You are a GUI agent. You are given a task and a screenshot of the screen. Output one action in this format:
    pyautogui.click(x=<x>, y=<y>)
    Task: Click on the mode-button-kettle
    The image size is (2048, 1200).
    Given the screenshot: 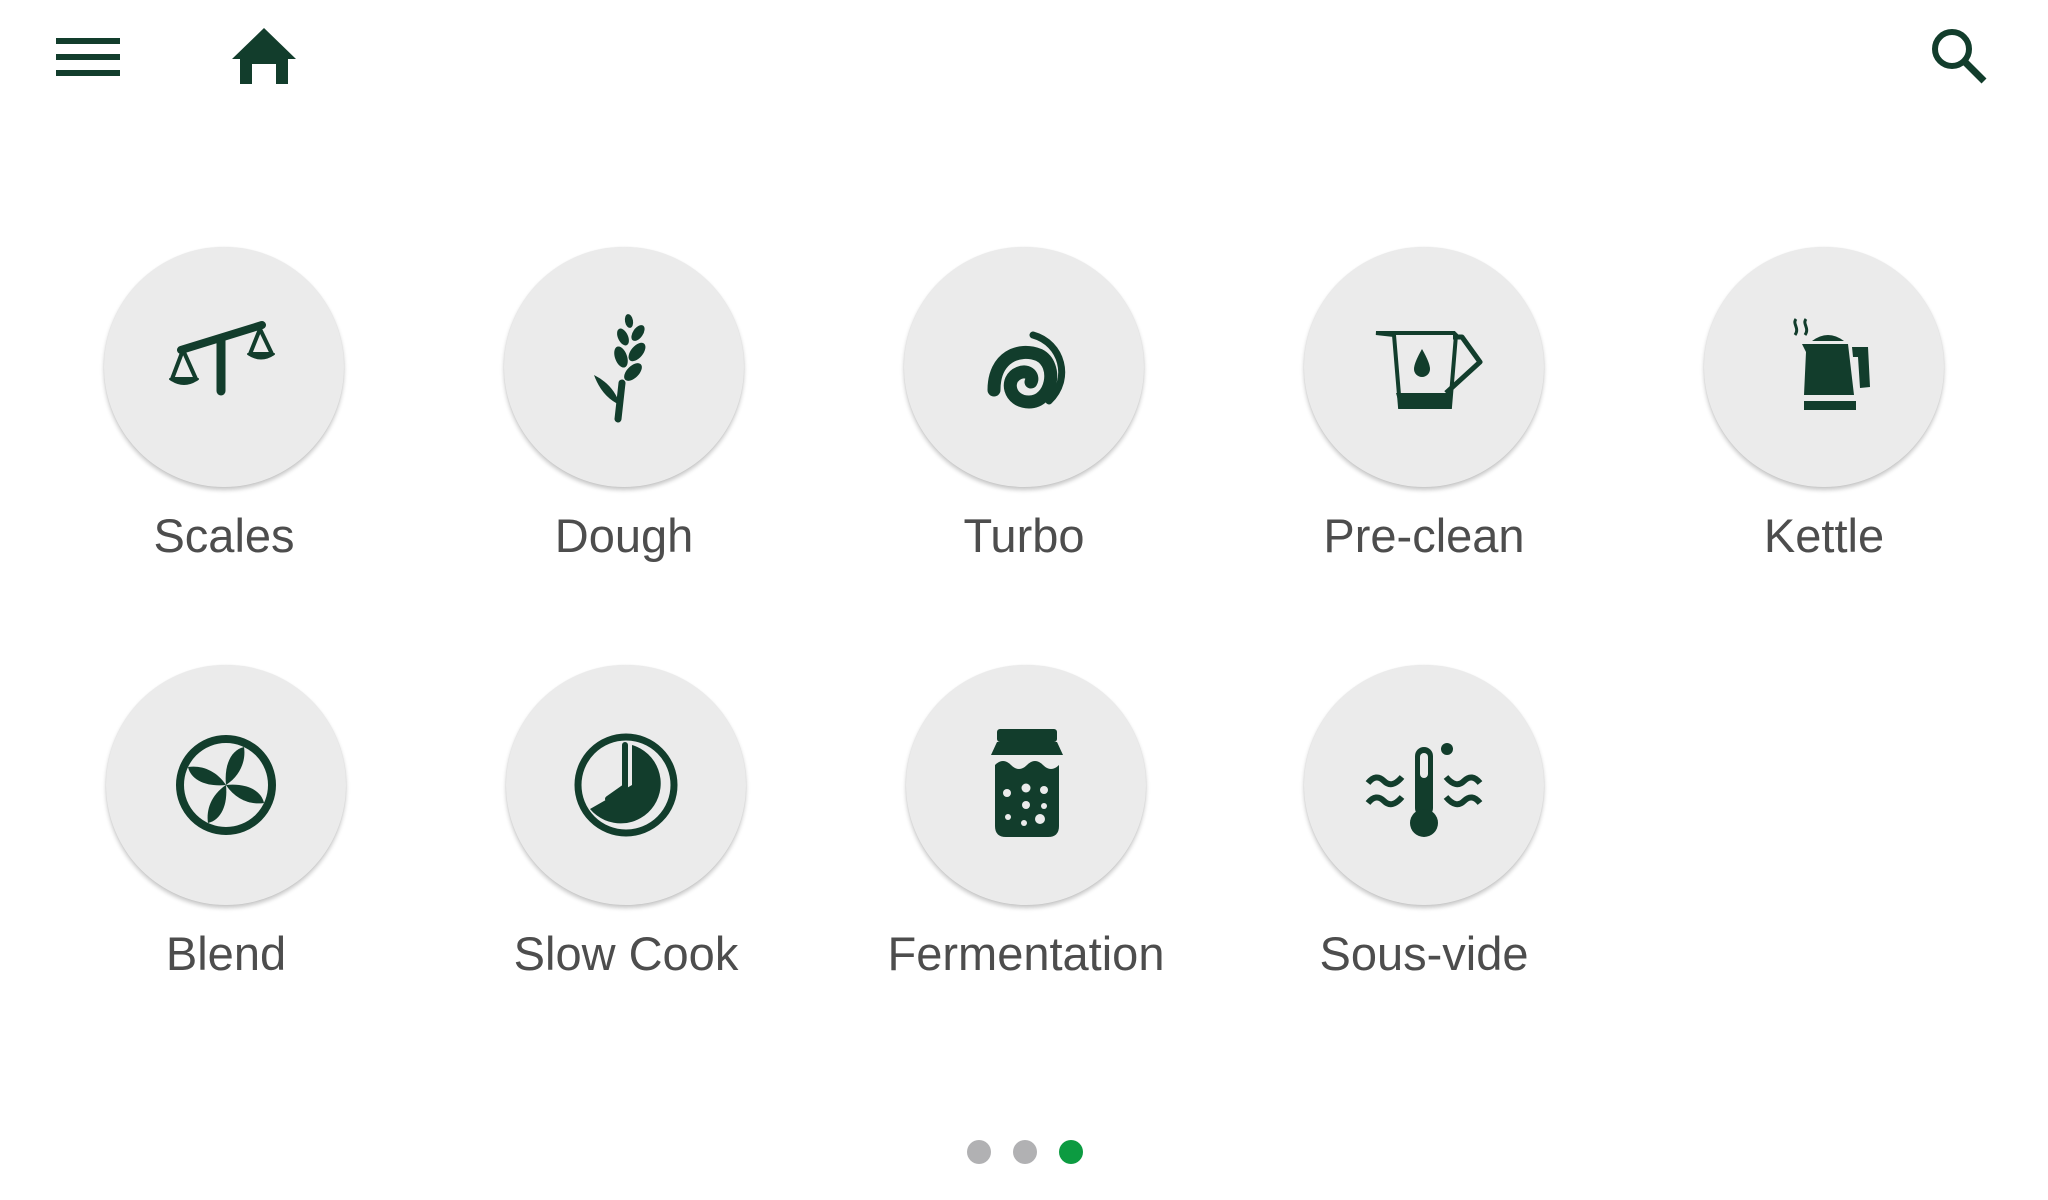 What is the action you would take?
    pyautogui.click(x=1824, y=367)
    